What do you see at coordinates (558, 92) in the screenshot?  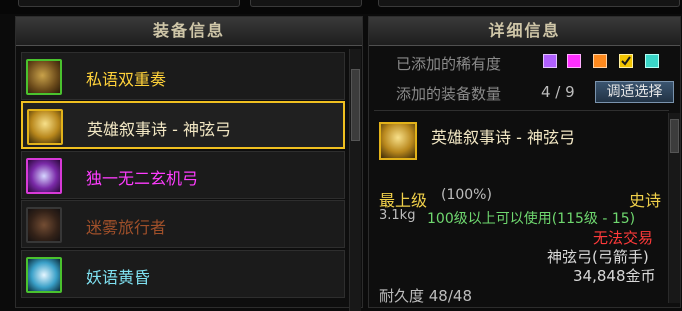 I see `equipment-count-value: 4 / 9` at bounding box center [558, 92].